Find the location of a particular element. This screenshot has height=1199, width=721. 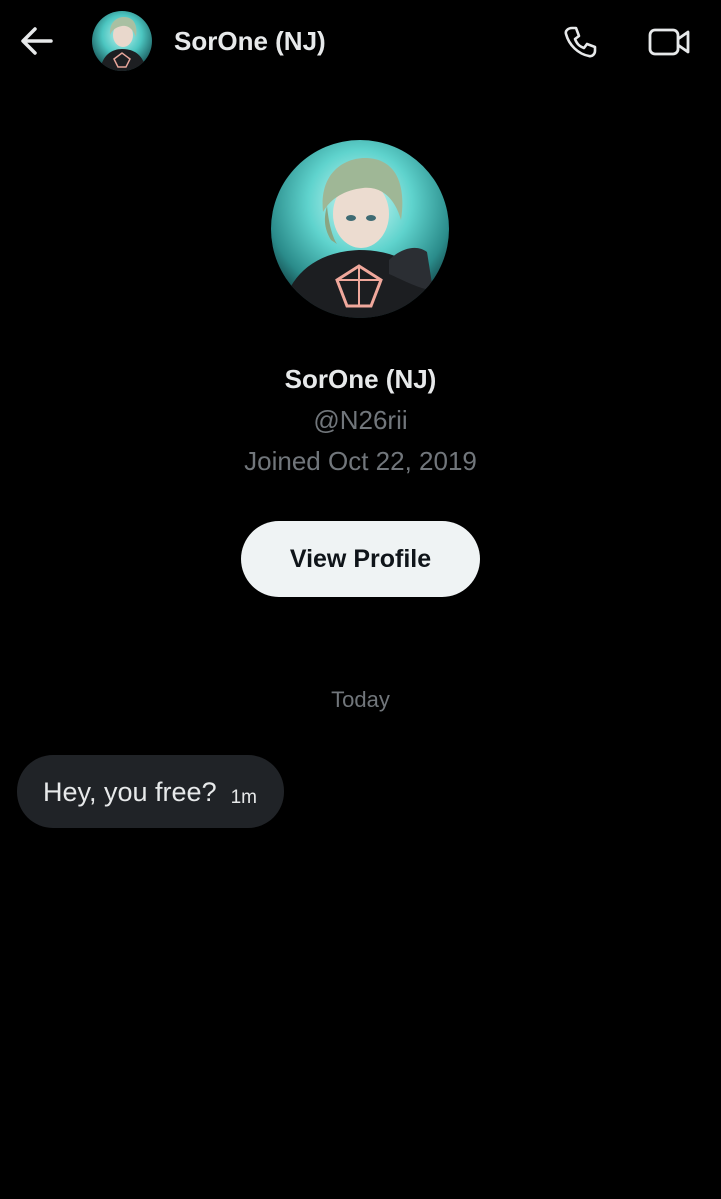

arrow-left-icon is located at coordinates (37, 41).